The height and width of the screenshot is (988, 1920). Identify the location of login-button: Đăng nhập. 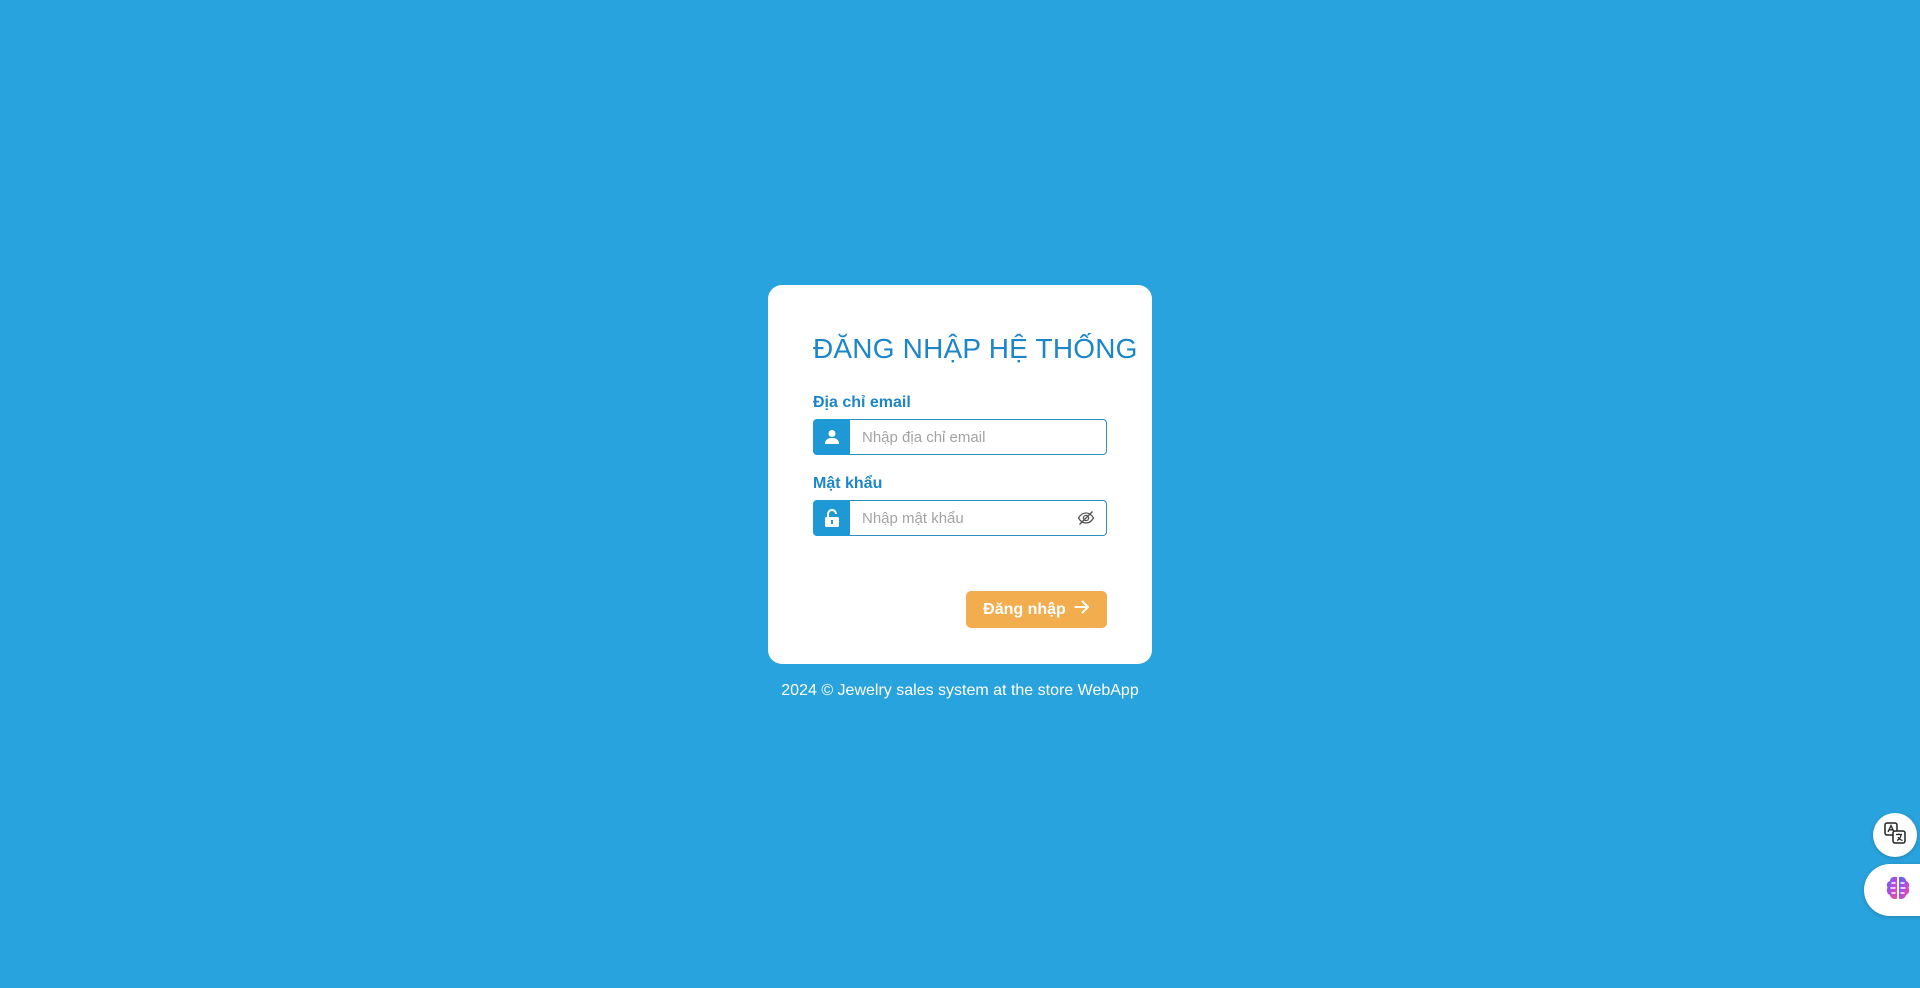
(1036, 609).